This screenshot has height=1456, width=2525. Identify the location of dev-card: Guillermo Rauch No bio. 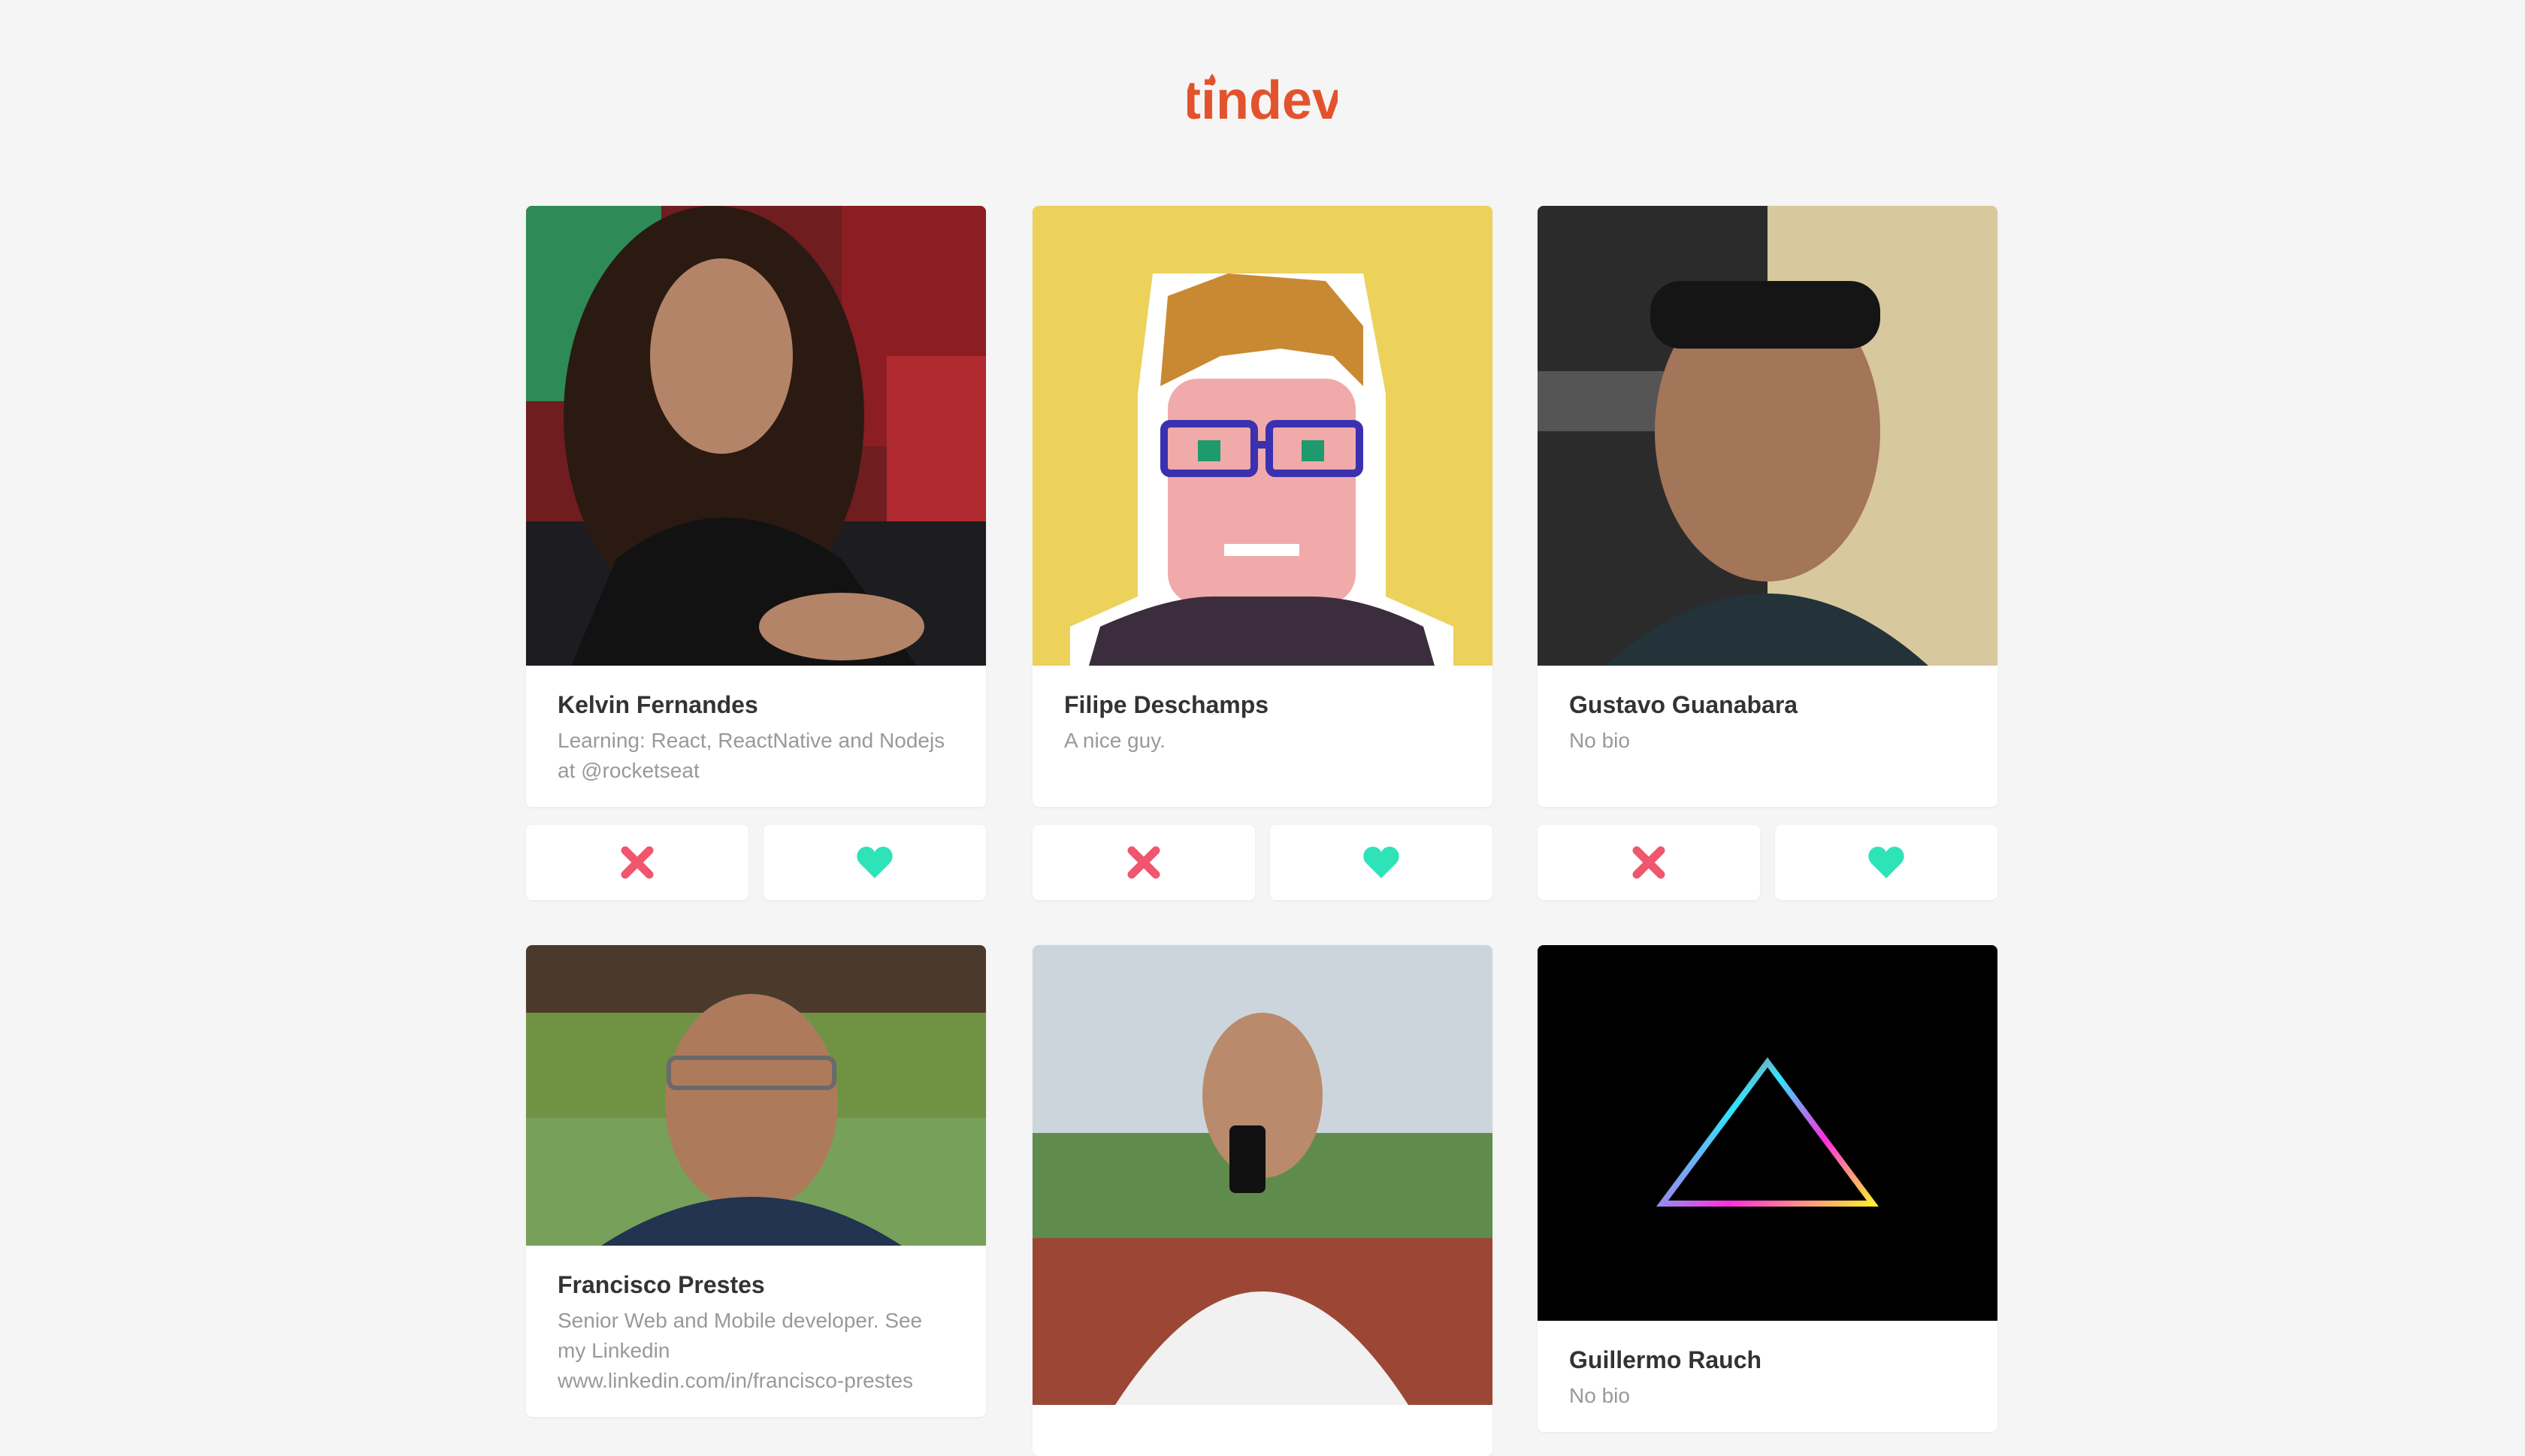
(1767, 1188).